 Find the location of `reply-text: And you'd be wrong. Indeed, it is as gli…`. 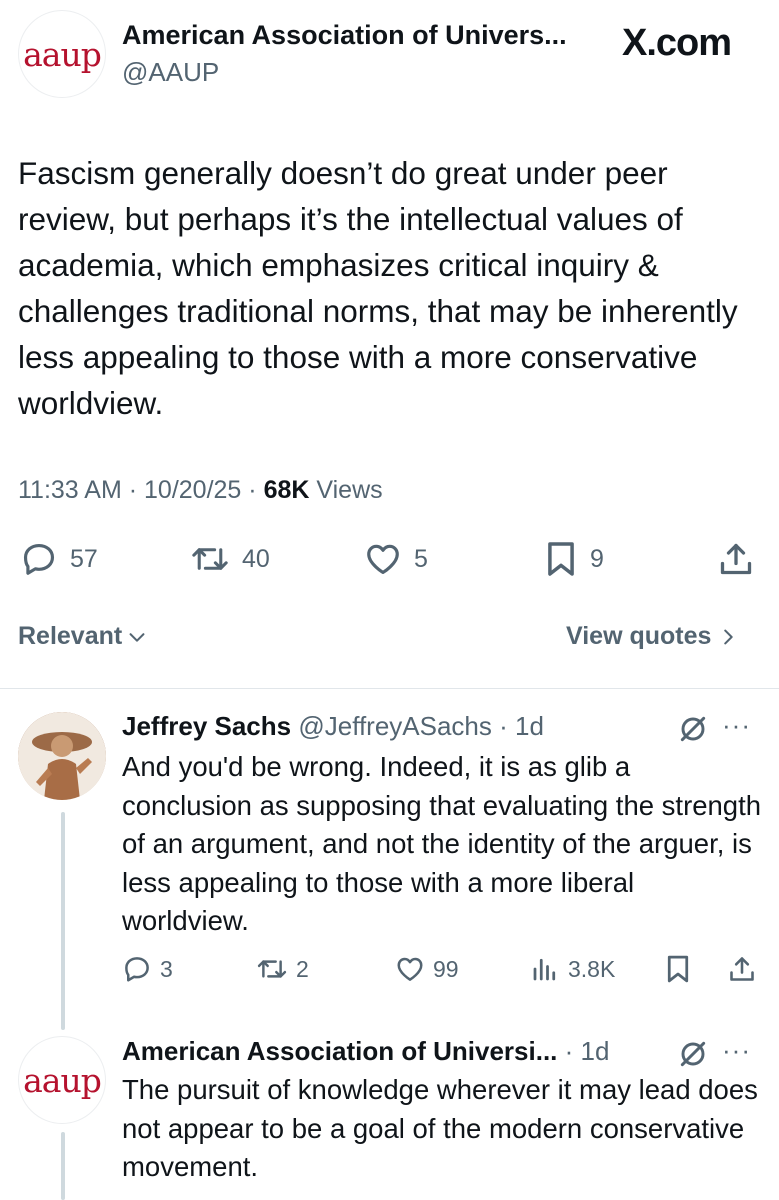

reply-text: And you'd be wrong. Indeed, it is as gli… is located at coordinates (442, 843).